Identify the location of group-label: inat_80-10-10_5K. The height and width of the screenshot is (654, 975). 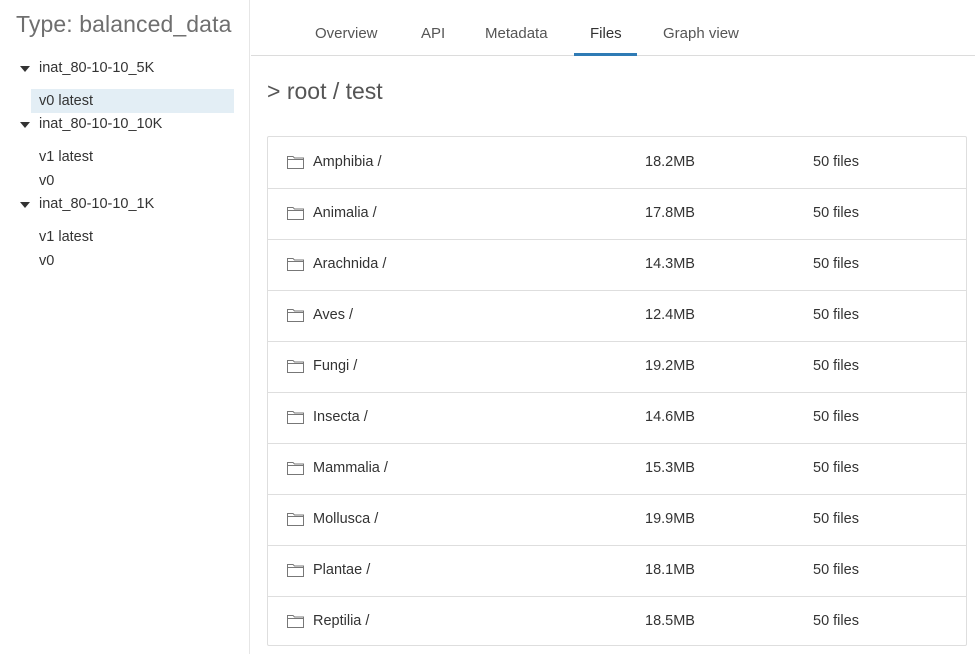
(96, 68).